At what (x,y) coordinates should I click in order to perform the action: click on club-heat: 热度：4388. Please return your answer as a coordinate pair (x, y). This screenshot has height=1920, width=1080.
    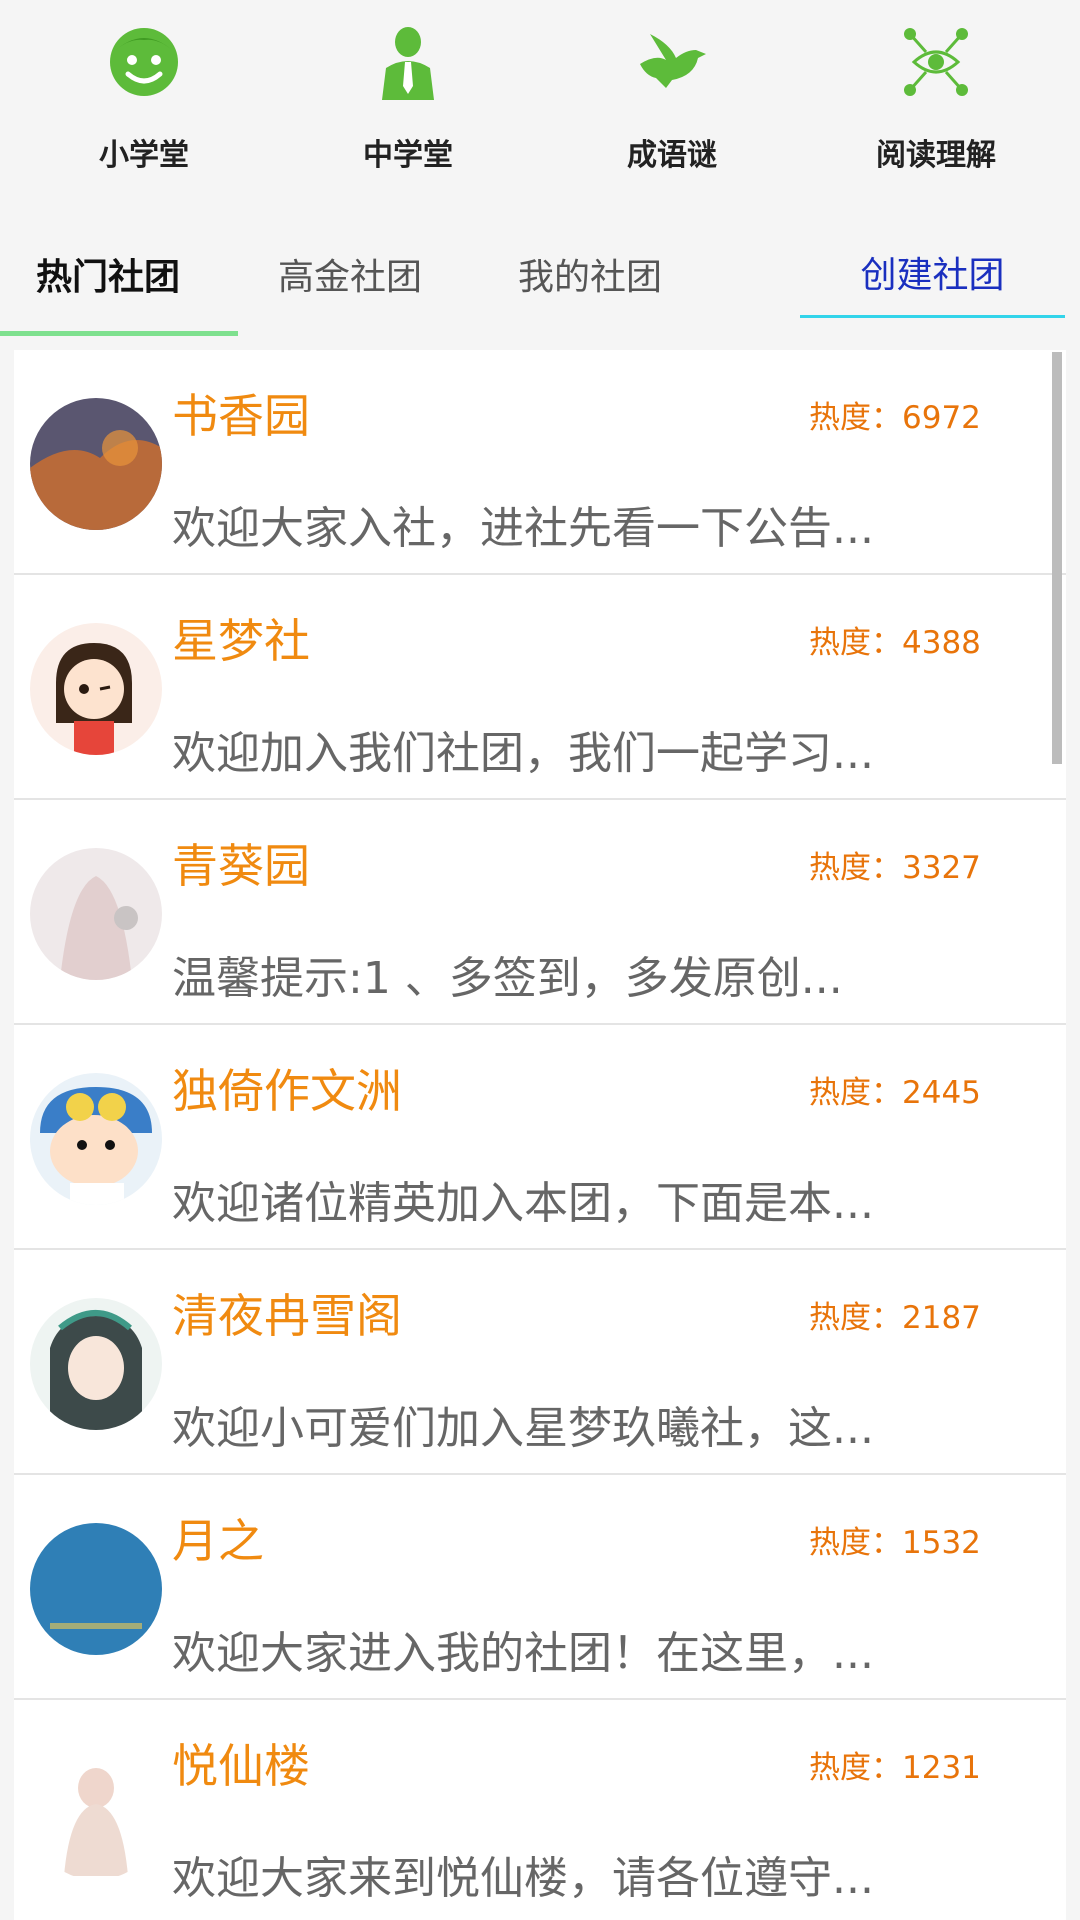
    Looking at the image, I should click on (895, 643).